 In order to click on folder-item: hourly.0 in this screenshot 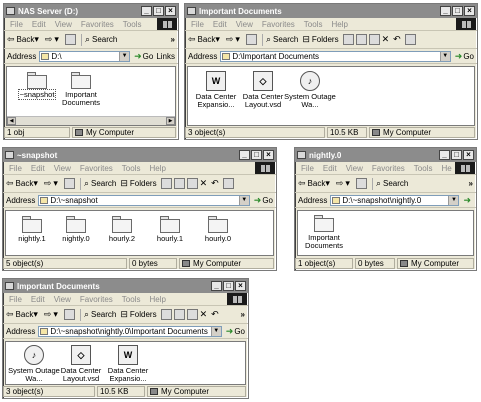, I will do `click(218, 229)`.